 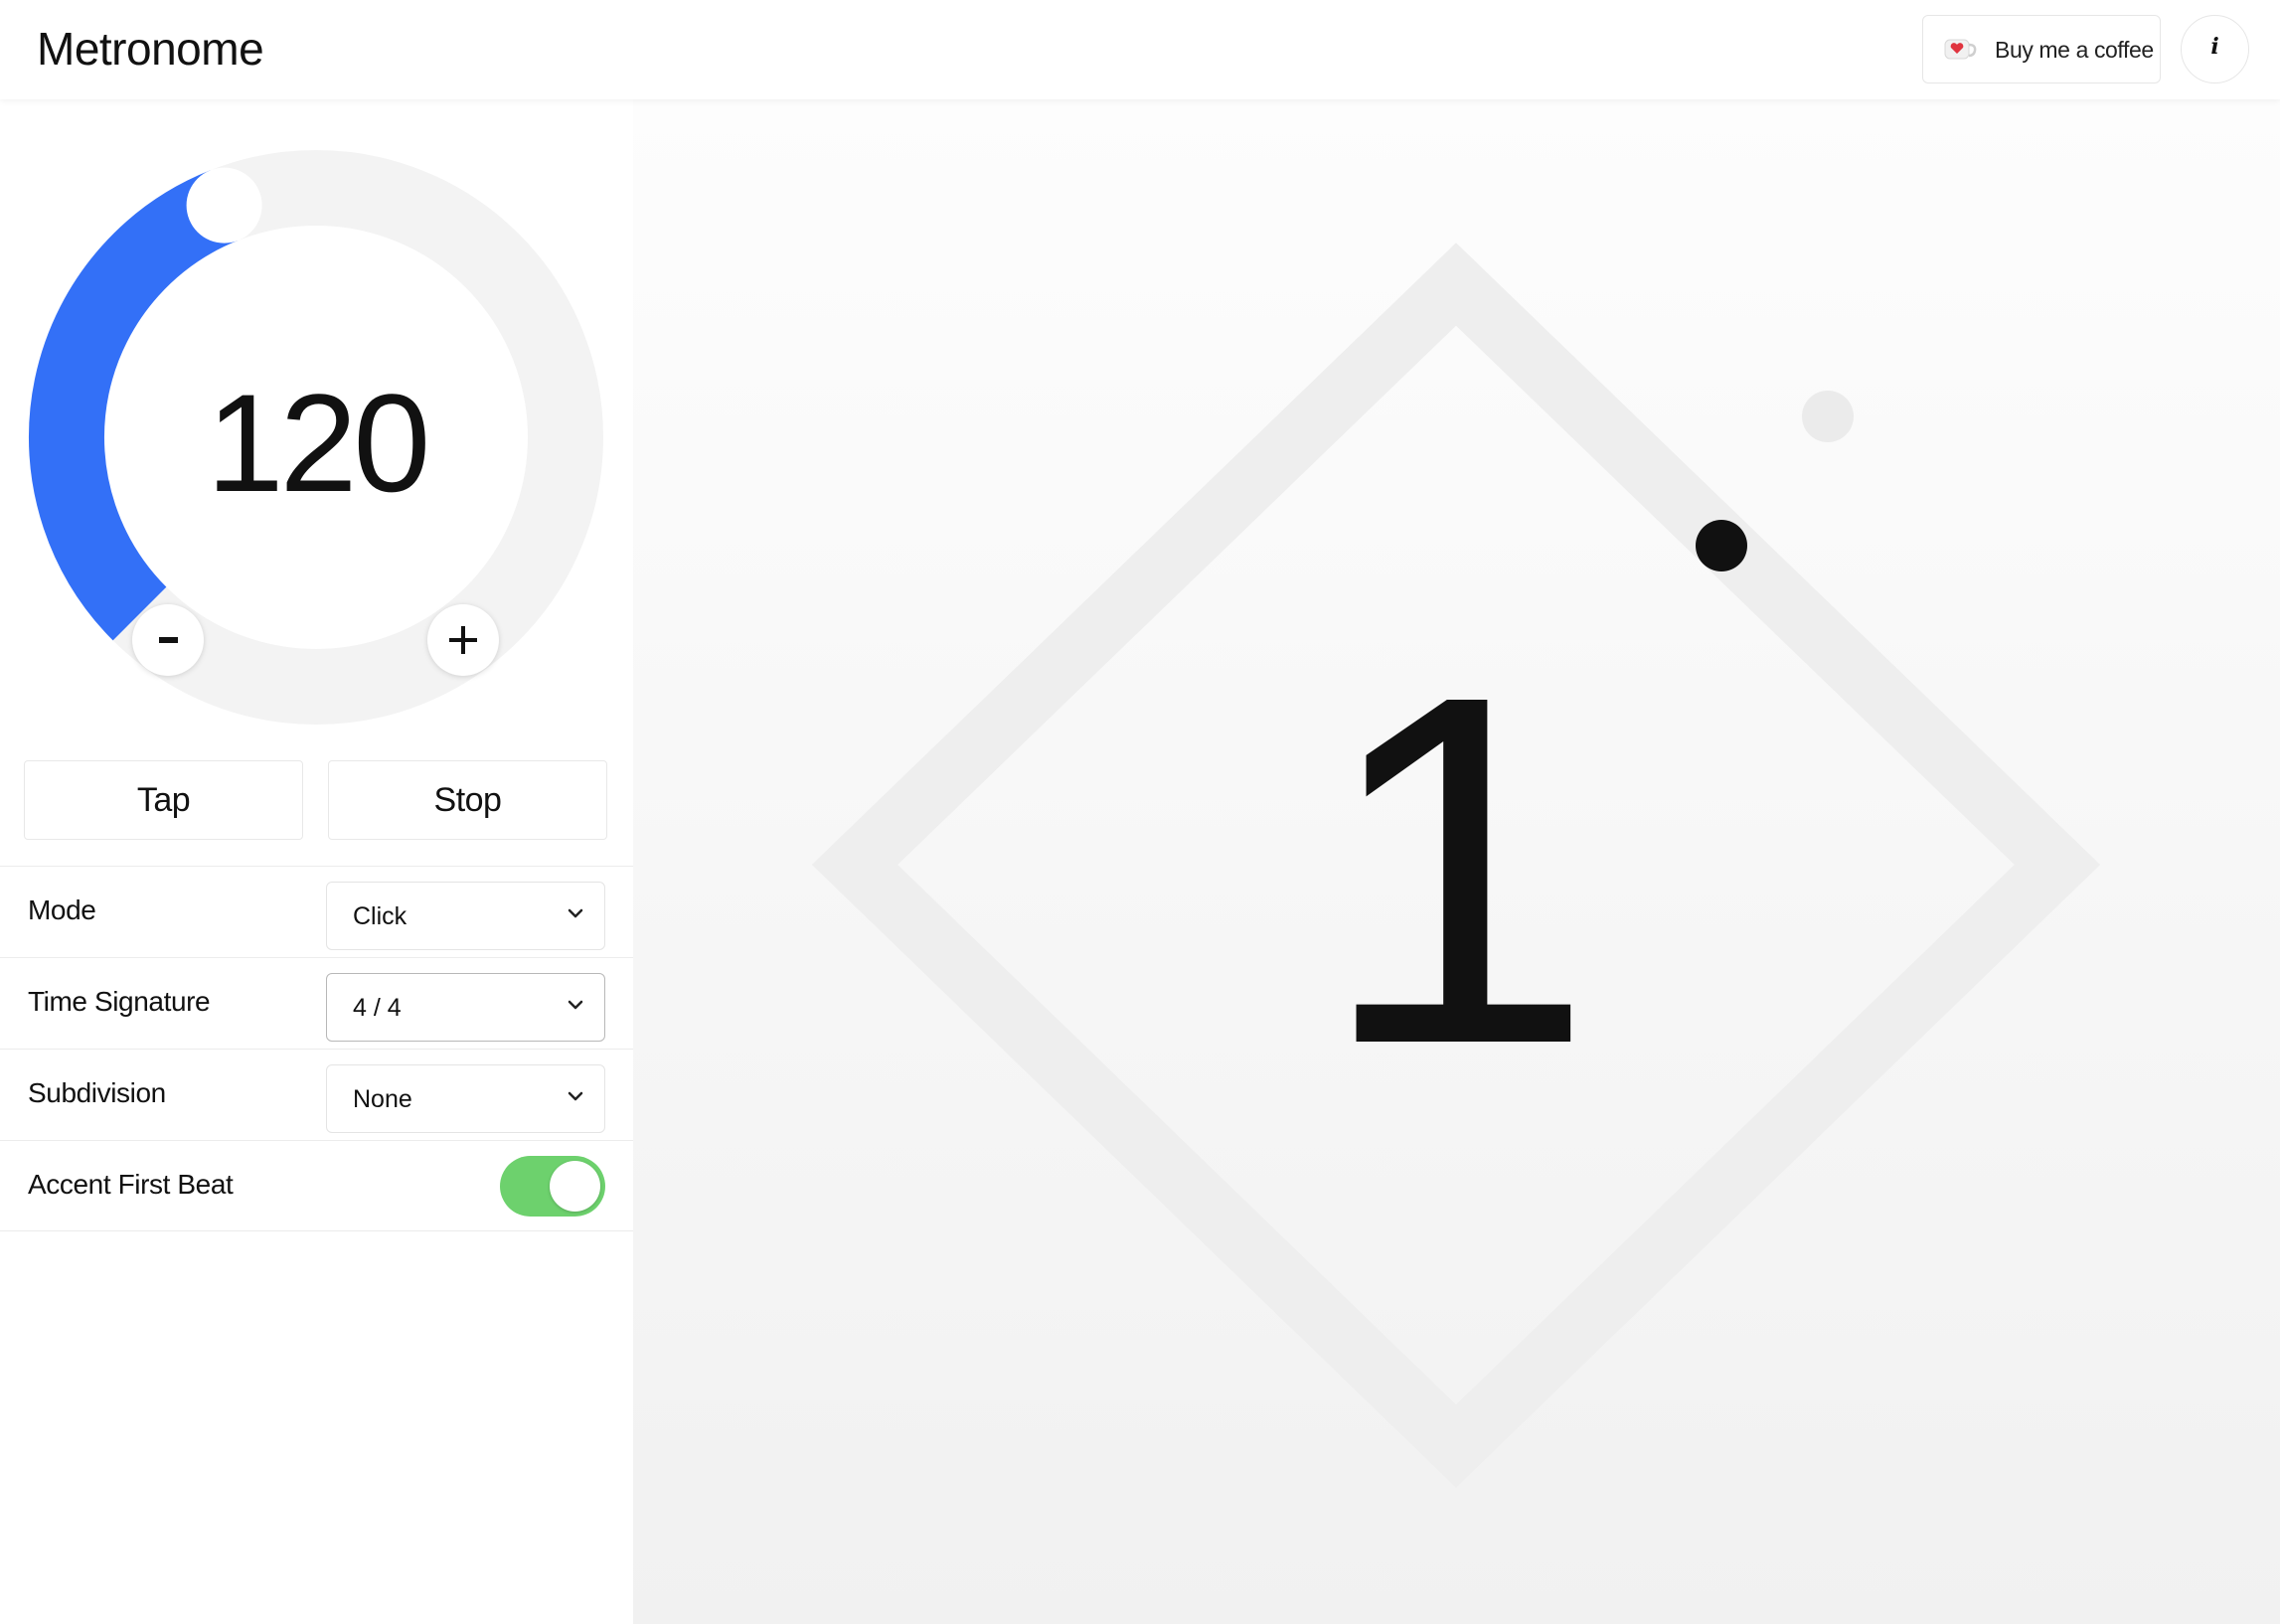 What do you see at coordinates (316, 911) in the screenshot?
I see `mode-row: Mode Click` at bounding box center [316, 911].